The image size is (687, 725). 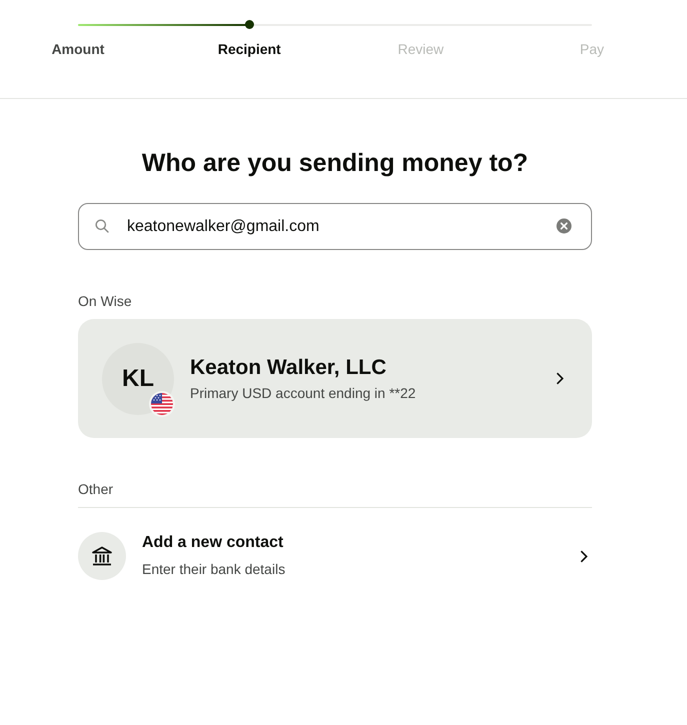 I want to click on recipient-name: Keaton Walker, LLC, so click(x=289, y=367).